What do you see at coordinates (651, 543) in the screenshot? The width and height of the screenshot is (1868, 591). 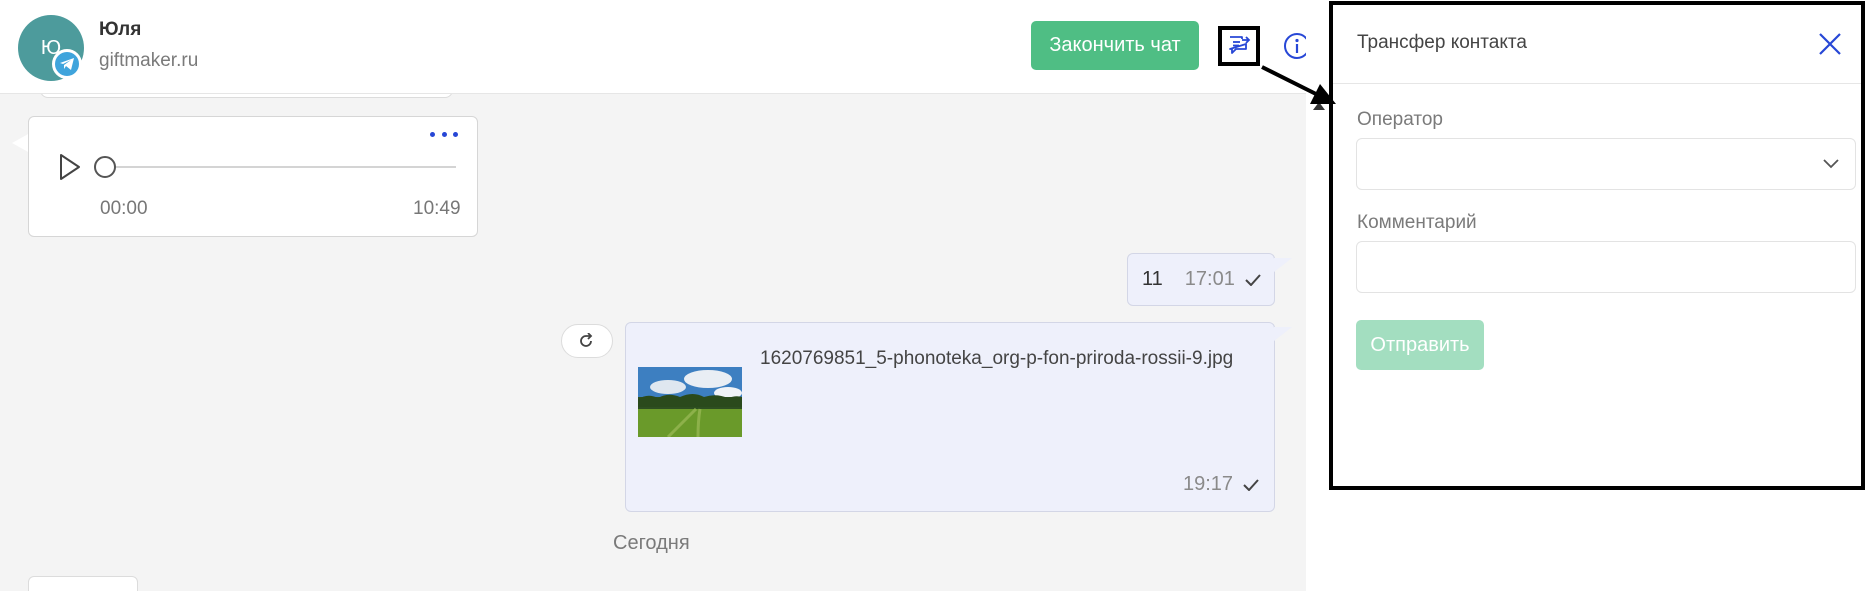 I see `day-separator: Сегодня` at bounding box center [651, 543].